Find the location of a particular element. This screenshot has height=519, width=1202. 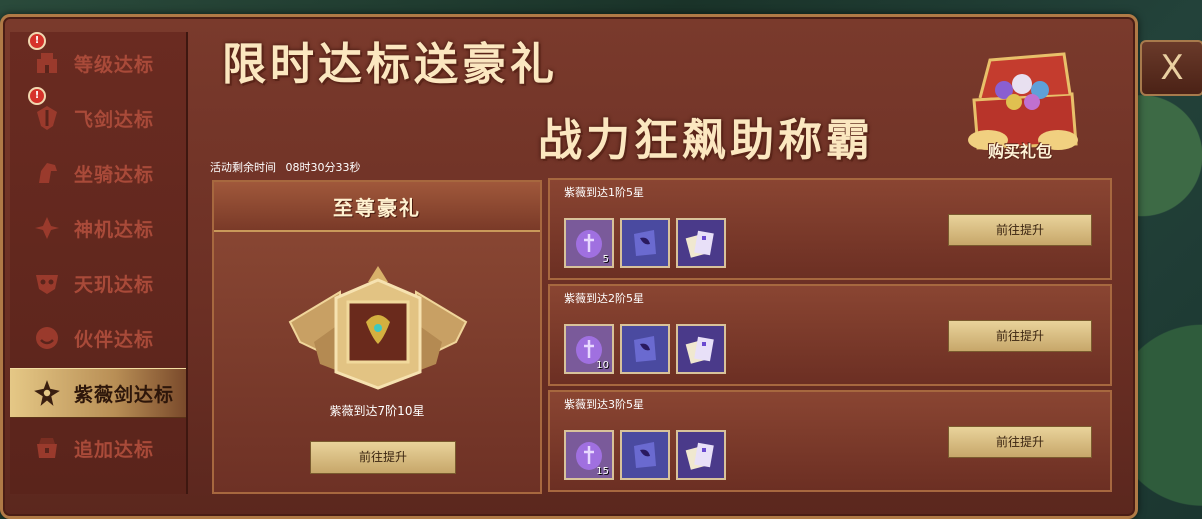

sidebar-item-mount: 坐骑达标 is located at coordinates (98, 173).